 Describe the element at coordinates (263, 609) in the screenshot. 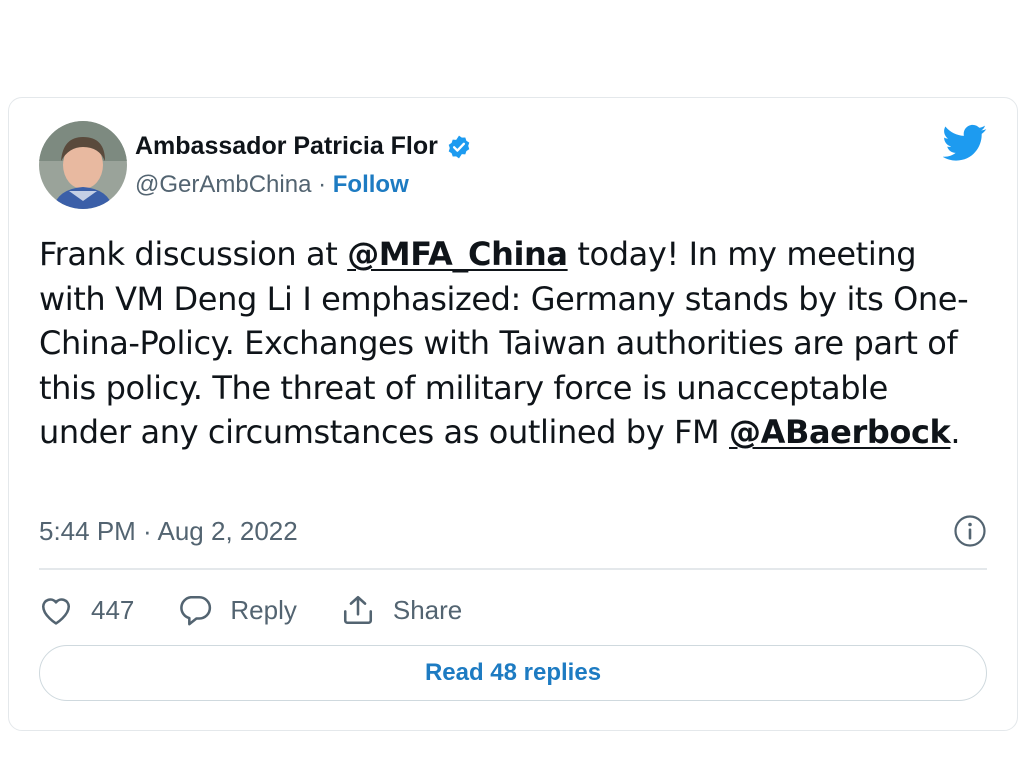

I see `reply-label: Reply` at that location.